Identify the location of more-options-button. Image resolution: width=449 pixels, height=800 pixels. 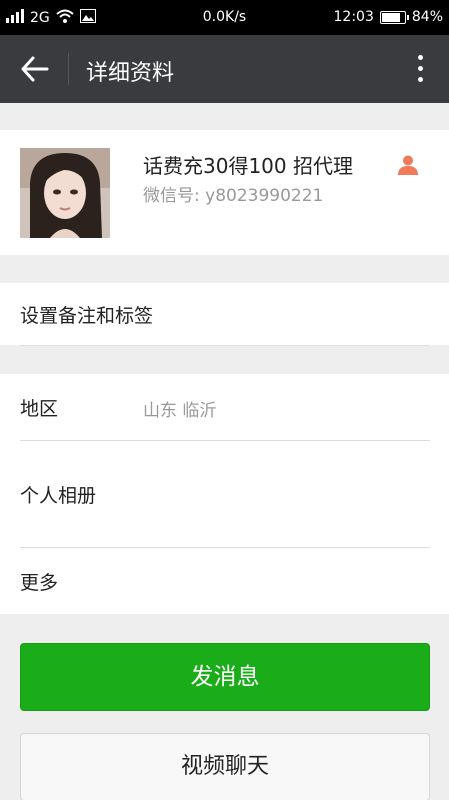
(420, 70).